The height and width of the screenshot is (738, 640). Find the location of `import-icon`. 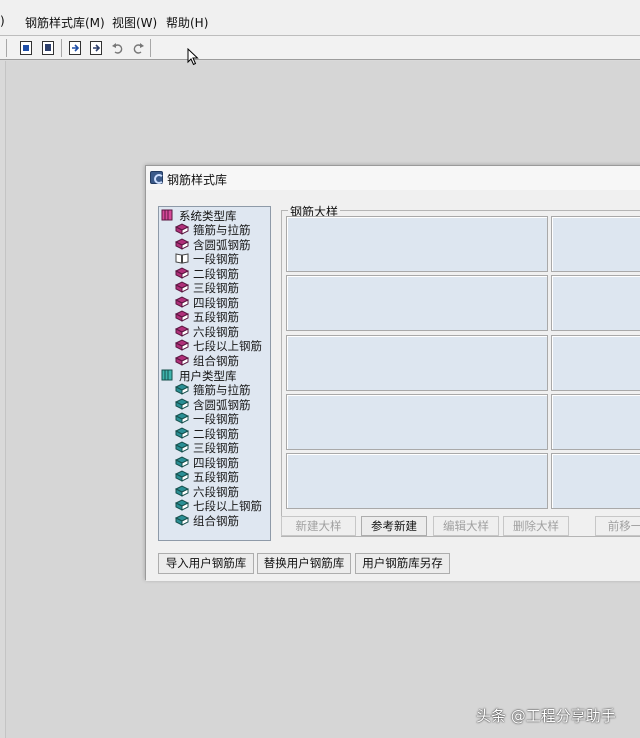

import-icon is located at coordinates (96, 48).